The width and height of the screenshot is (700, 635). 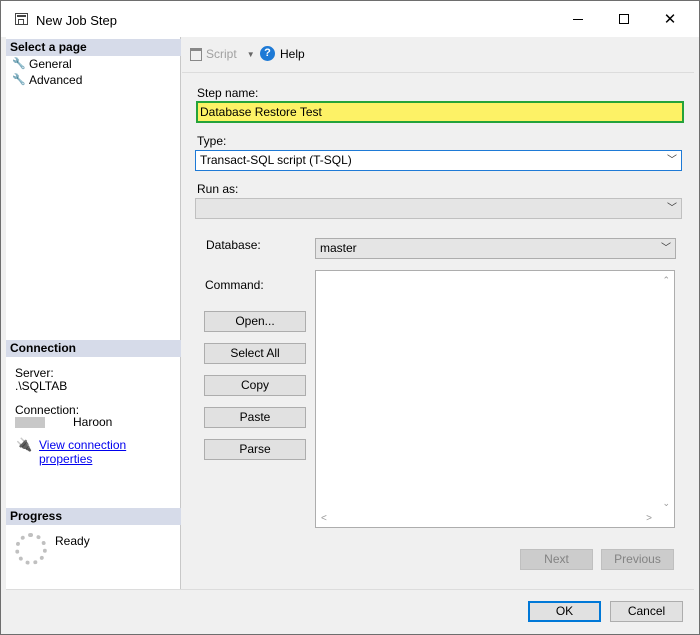 What do you see at coordinates (440, 112) in the screenshot?
I see `step-name-input: Database Restore Test` at bounding box center [440, 112].